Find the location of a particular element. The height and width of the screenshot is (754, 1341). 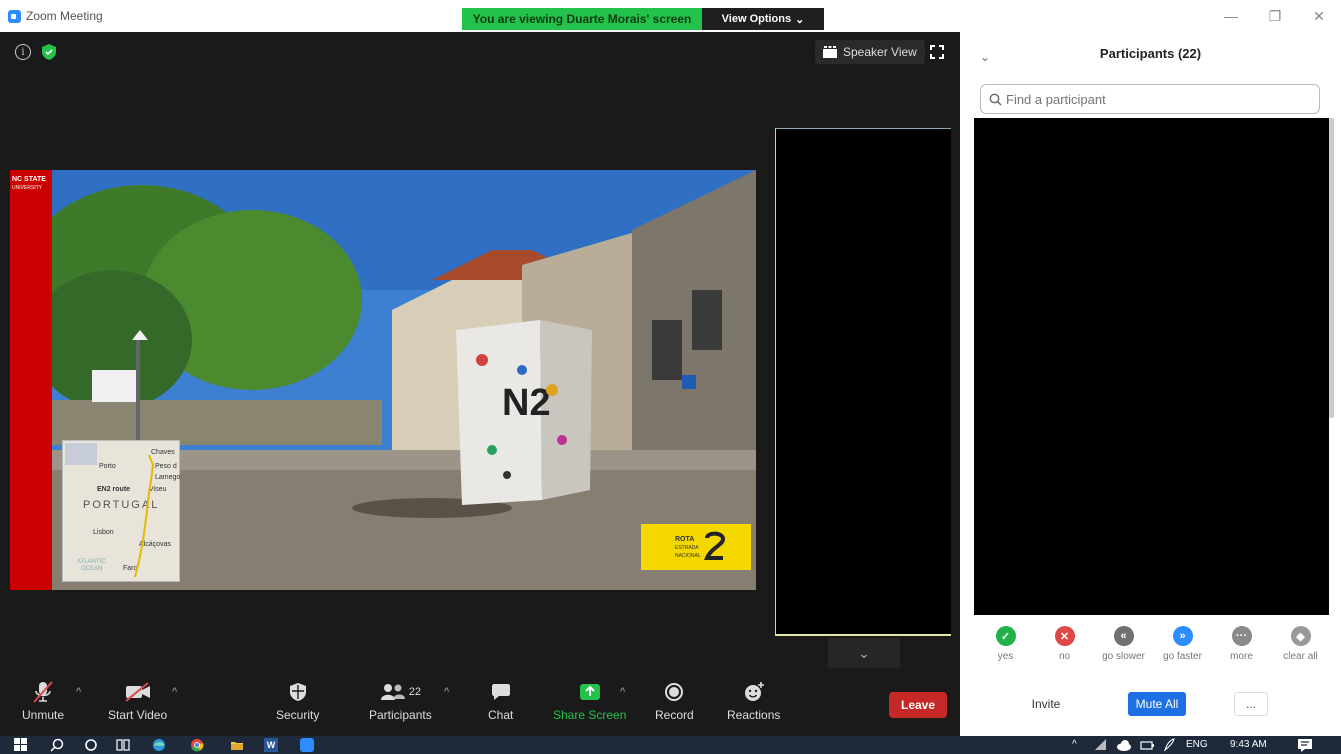

participants-button: 22 Participants is located at coordinates (400, 699).